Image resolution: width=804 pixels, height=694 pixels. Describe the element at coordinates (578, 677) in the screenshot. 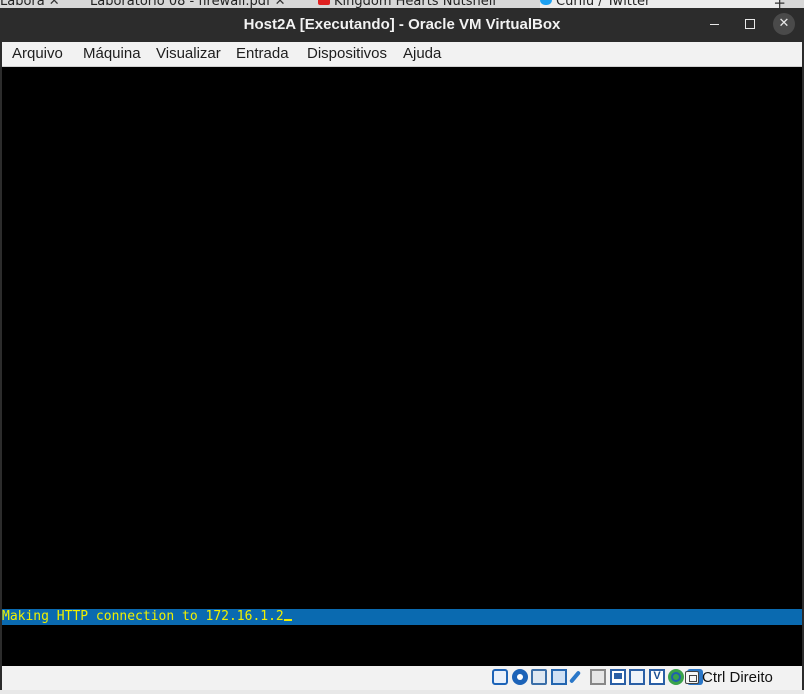

I see `usb-icon` at that location.